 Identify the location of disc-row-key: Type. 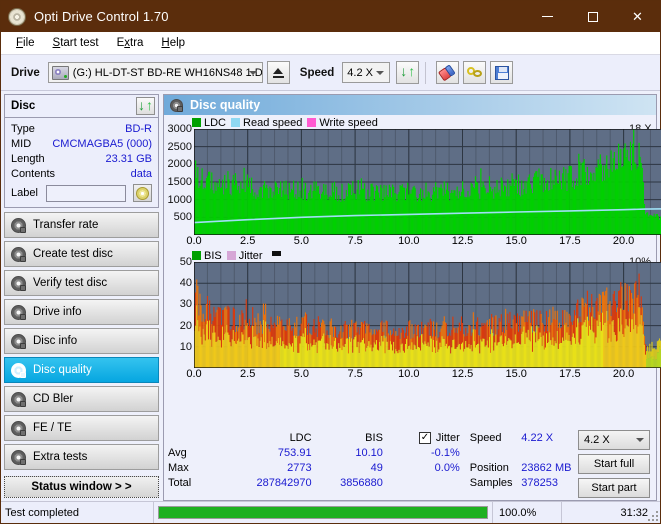
(23, 128).